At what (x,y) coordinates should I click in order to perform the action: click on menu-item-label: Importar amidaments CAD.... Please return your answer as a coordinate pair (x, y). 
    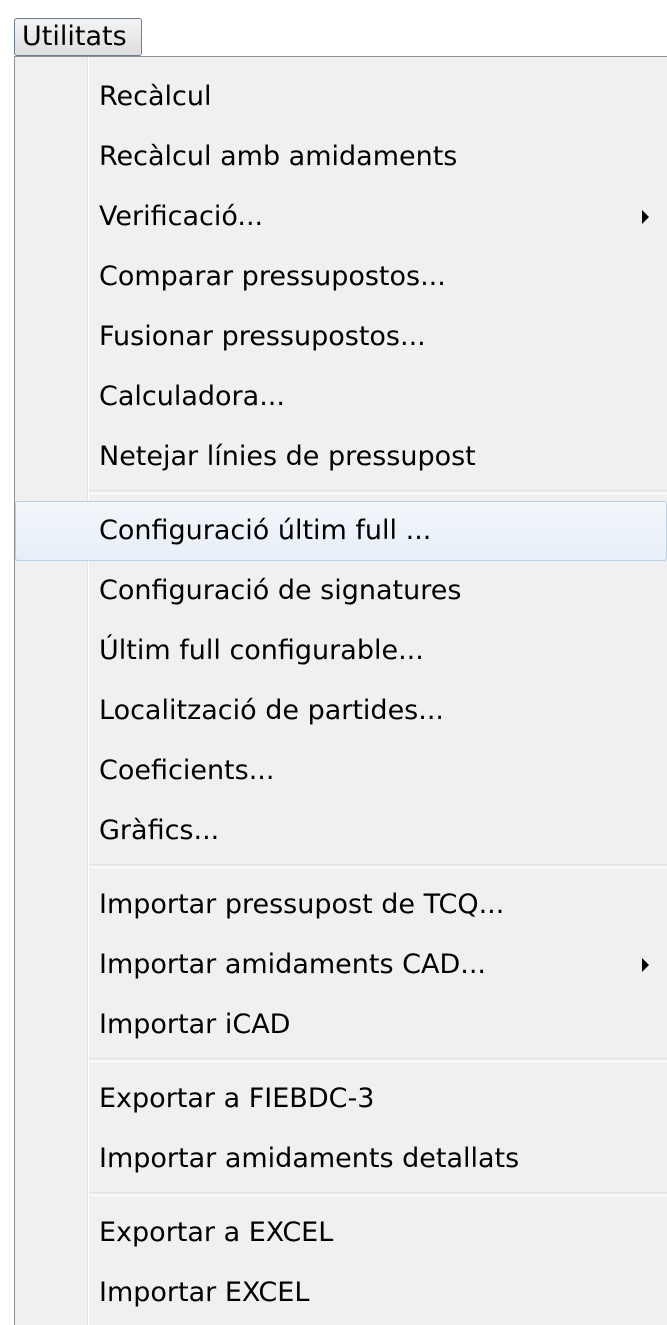
    Looking at the image, I should click on (292, 964).